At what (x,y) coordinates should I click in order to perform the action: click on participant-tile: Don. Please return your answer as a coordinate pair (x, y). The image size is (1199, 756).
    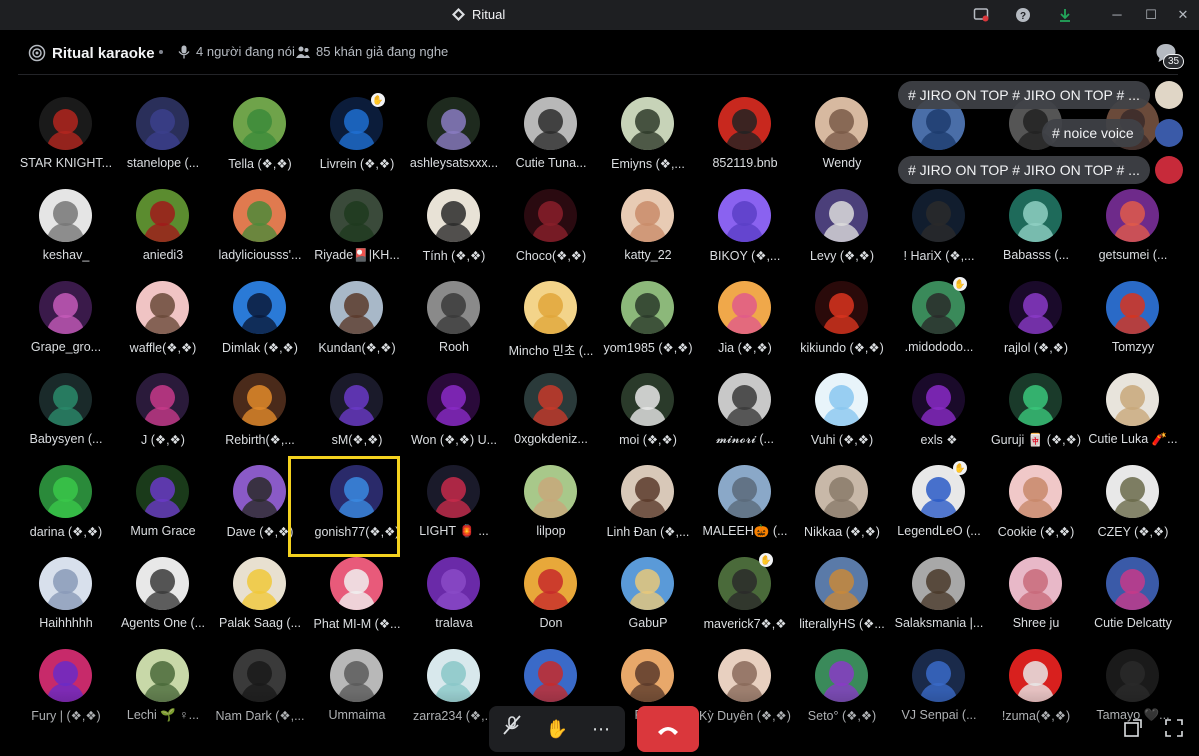
    Looking at the image, I should click on (551, 593).